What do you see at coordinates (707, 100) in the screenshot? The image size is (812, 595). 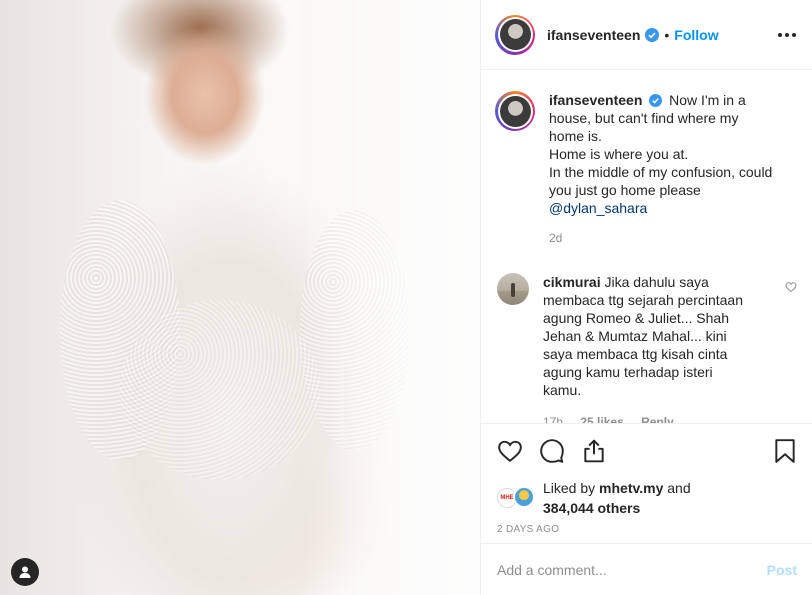 I see `caption-text: Now I'm in a` at bounding box center [707, 100].